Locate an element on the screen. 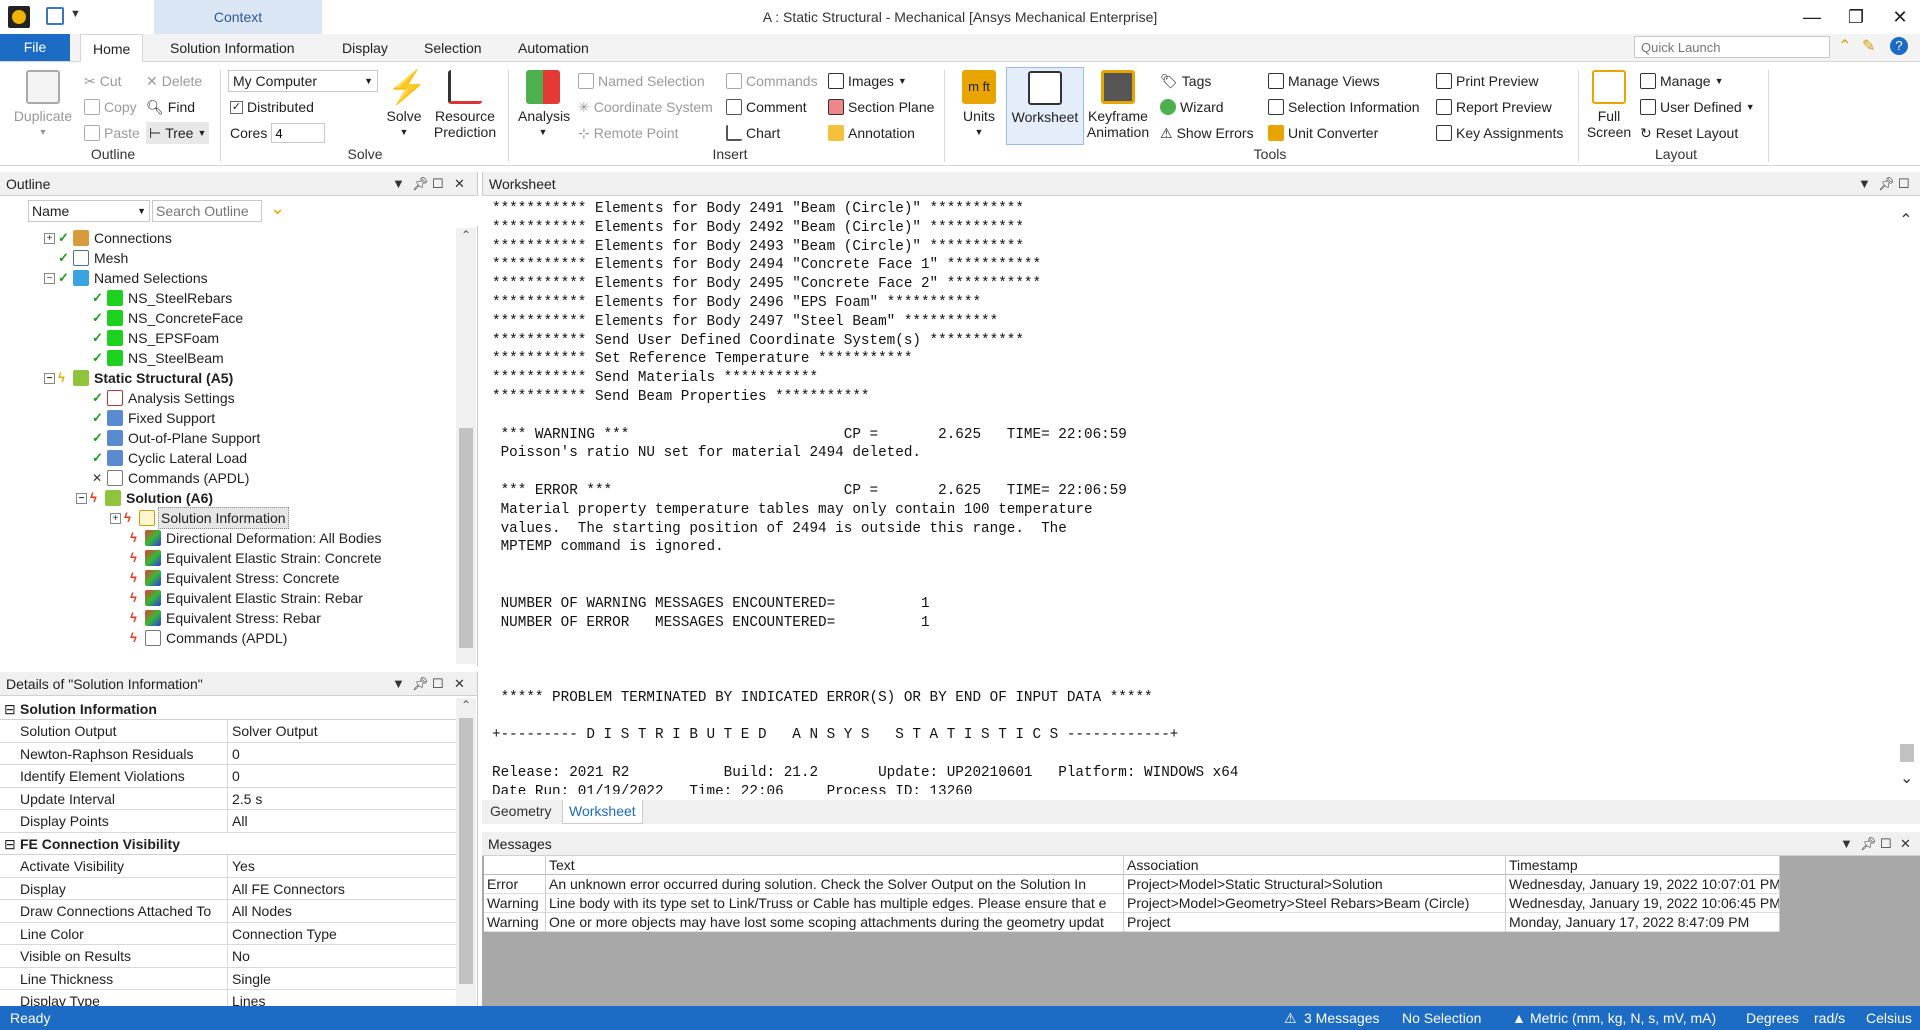  details-scrollbar: ⌃ is located at coordinates (466, 853).